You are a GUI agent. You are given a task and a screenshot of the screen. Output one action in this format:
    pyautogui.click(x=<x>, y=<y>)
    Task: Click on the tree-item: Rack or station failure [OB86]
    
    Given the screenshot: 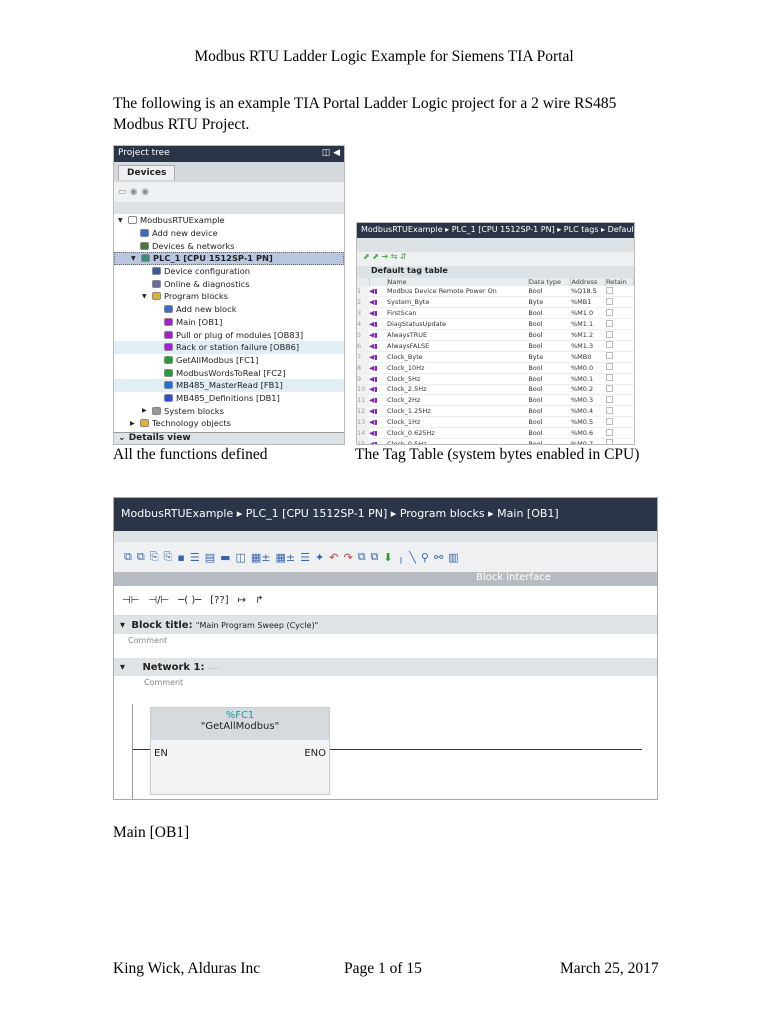 What is the action you would take?
    pyautogui.click(x=229, y=347)
    